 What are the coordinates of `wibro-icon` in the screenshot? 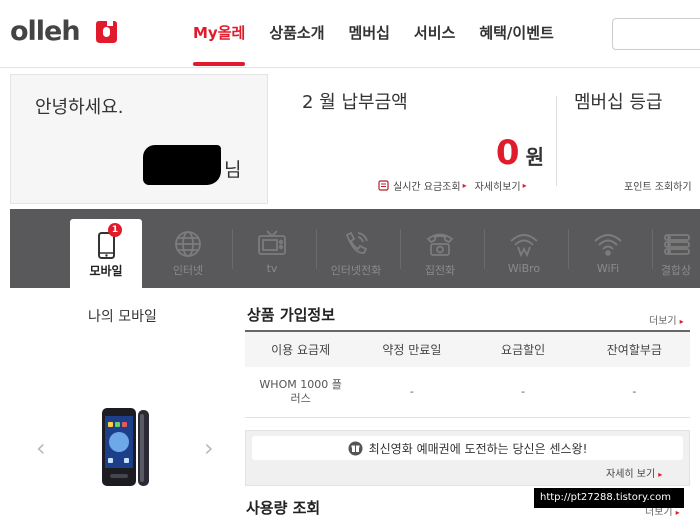 It's located at (524, 246).